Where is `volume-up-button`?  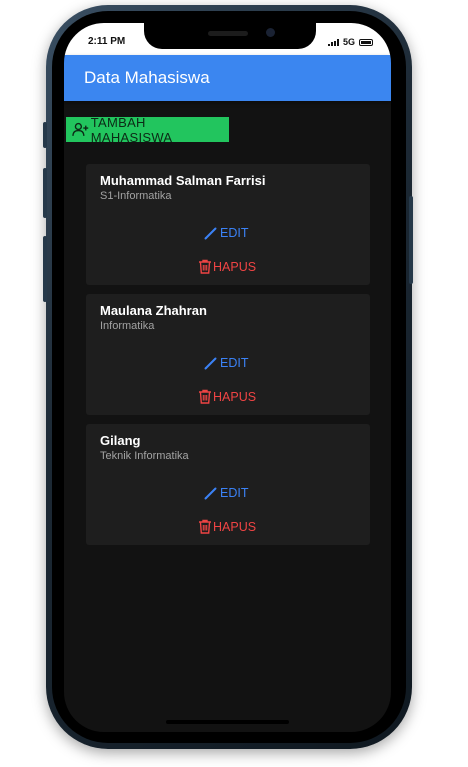
volume-up-button is located at coordinates (45, 193).